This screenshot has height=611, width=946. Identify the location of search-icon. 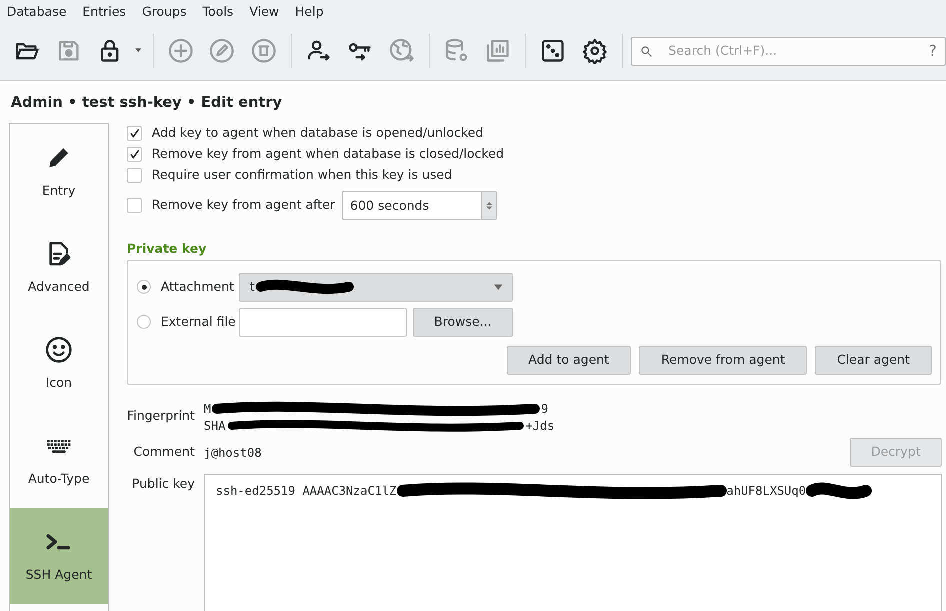
(646, 51).